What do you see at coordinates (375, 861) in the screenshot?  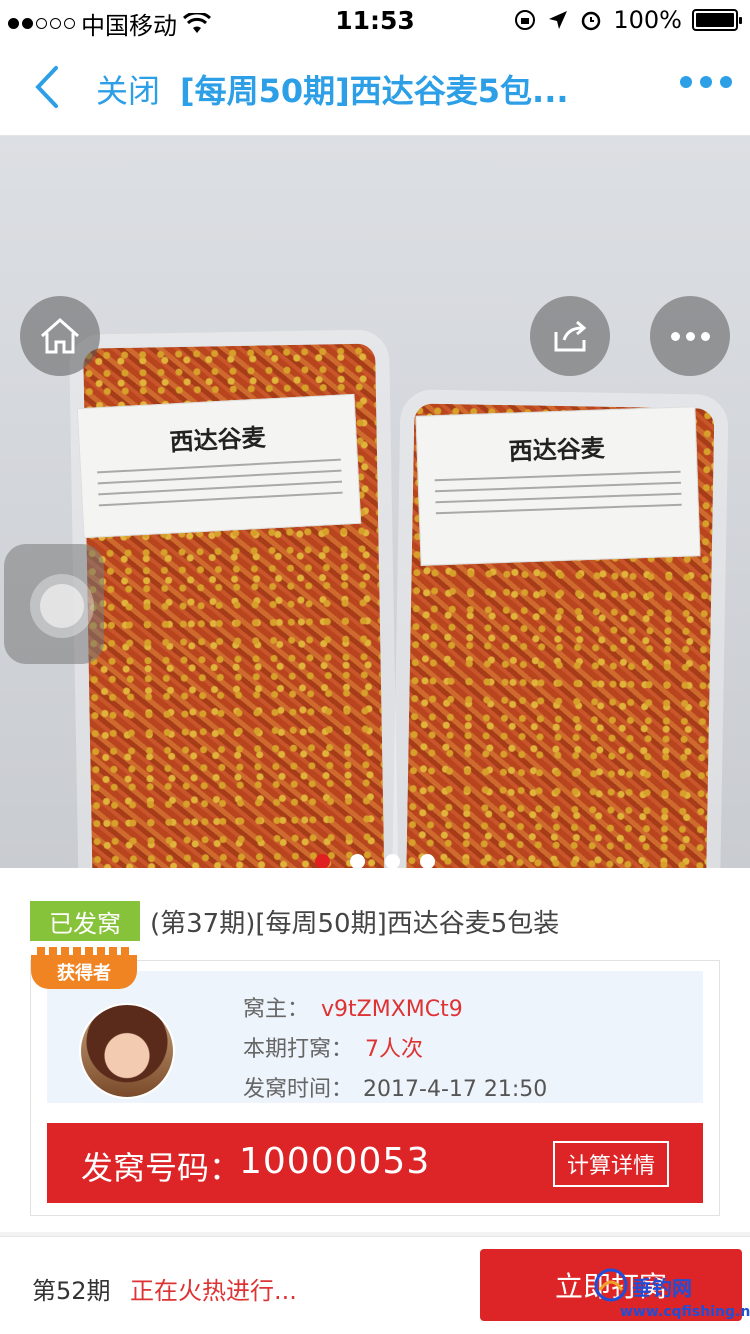 I see `carousel-indicator` at bounding box center [375, 861].